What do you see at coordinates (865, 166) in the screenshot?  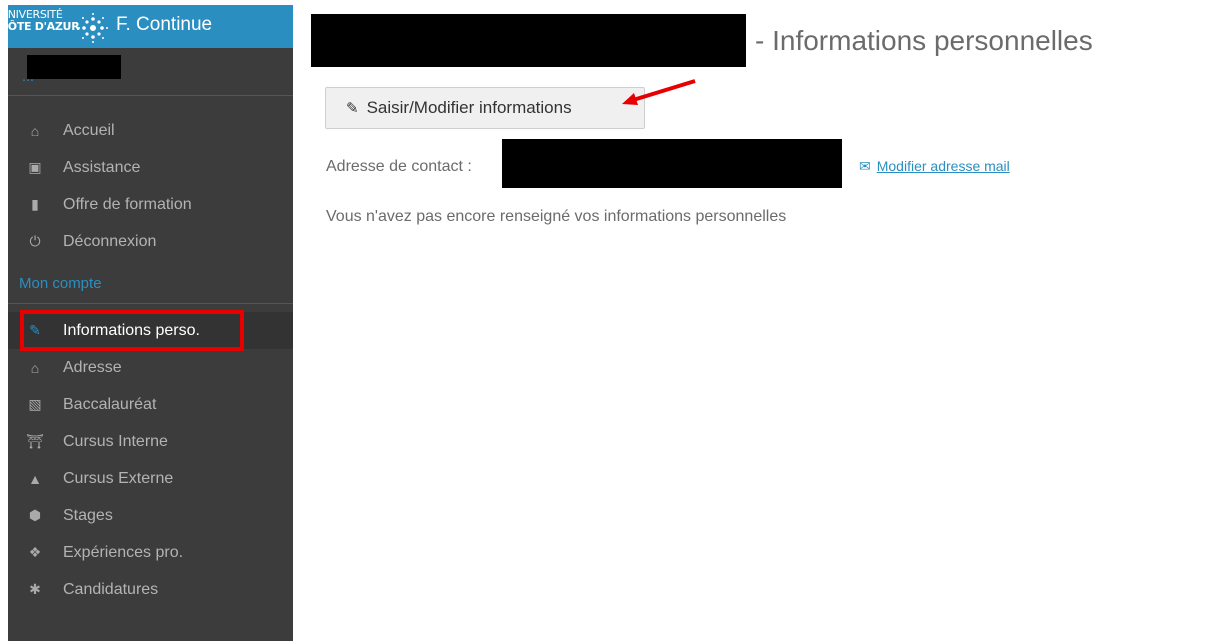 I see `envelope-icon: ✉` at bounding box center [865, 166].